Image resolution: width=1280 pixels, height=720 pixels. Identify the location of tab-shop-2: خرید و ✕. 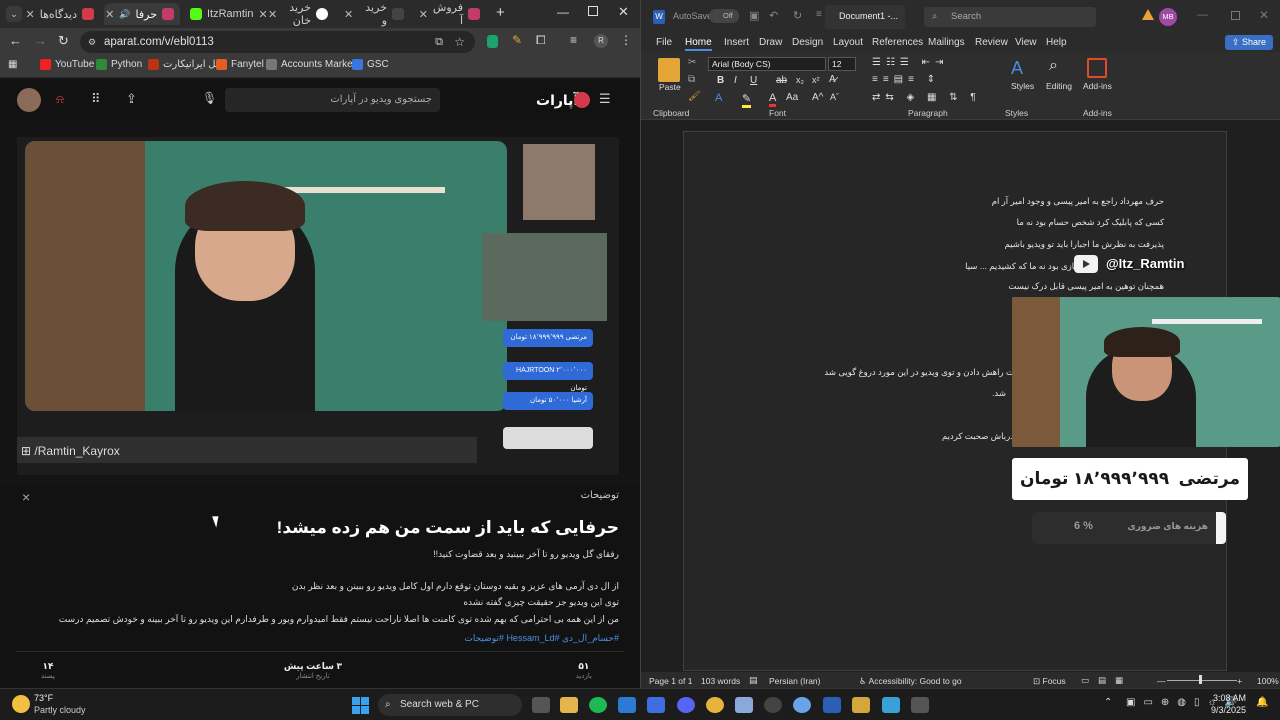
(374, 14).